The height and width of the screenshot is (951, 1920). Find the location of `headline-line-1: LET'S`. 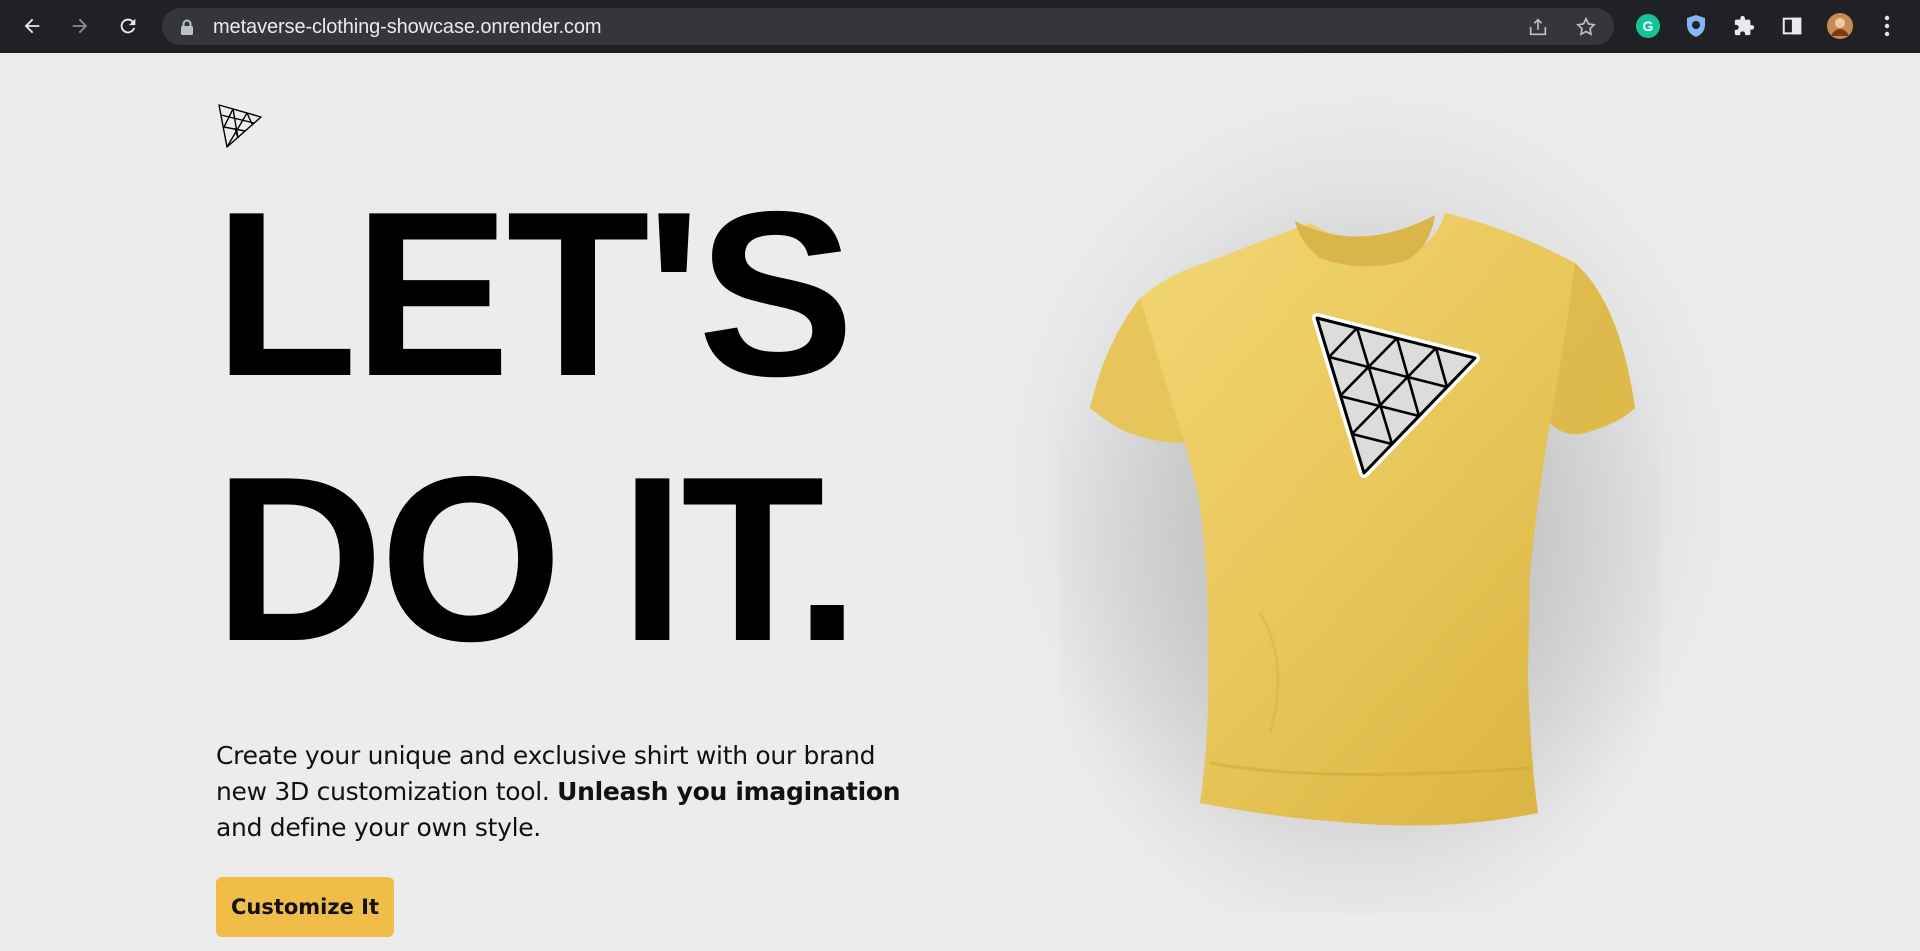

headline-line-1: LET'S is located at coordinates (534, 293).